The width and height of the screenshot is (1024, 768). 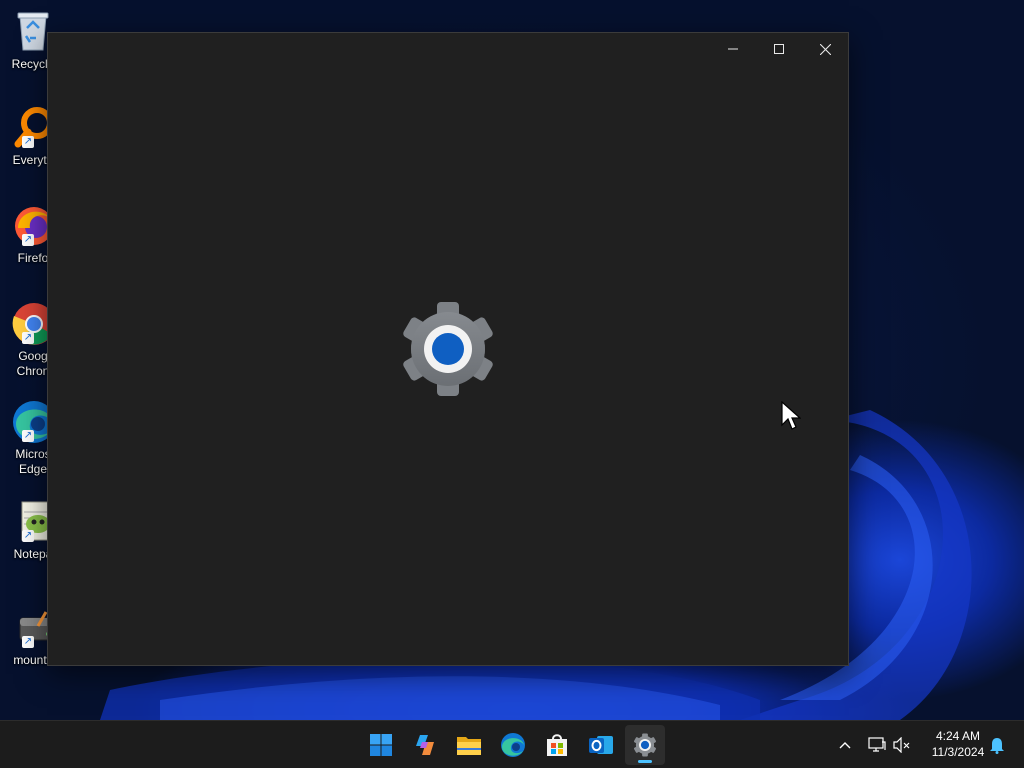 I want to click on maximize-button, so click(x=779, y=49).